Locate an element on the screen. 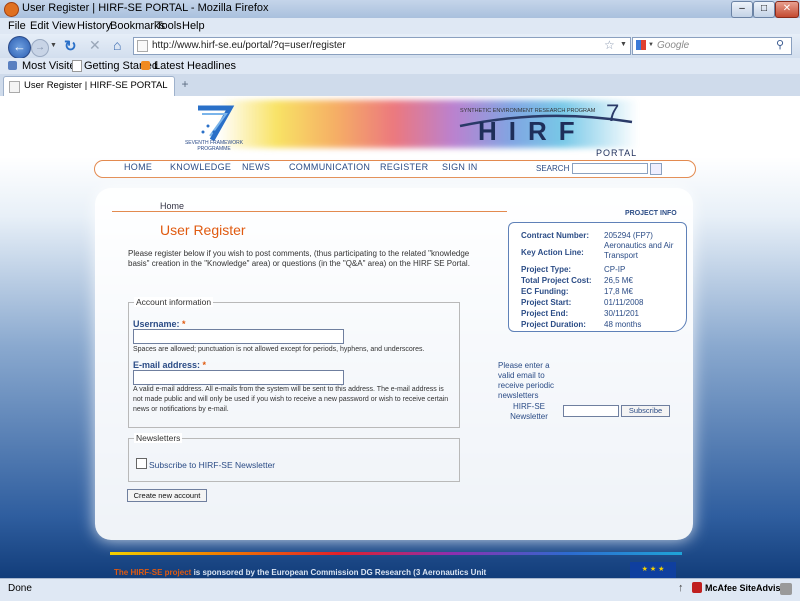  fp7-logo: SEVENTH FRAMEWORK PROGRAMME is located at coordinates (213, 129).